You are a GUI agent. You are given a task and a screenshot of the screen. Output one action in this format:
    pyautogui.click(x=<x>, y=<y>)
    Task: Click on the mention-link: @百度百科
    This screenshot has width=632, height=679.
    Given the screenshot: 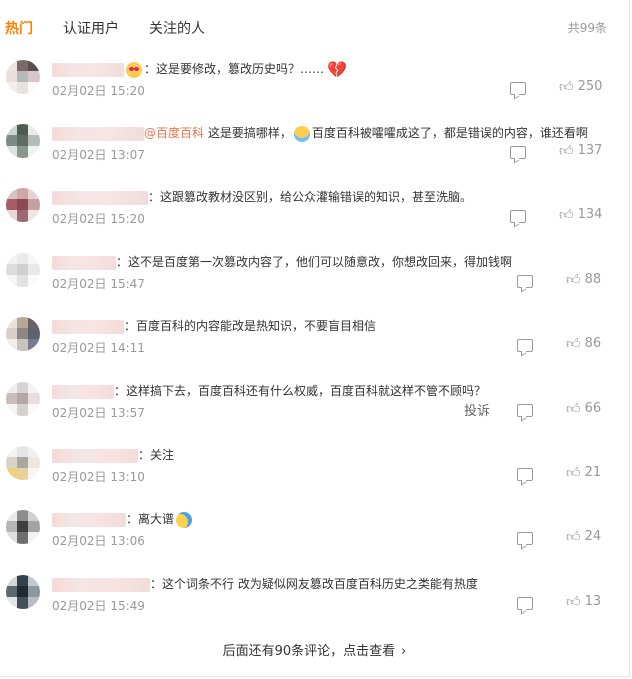 What is the action you would take?
    pyautogui.click(x=174, y=133)
    